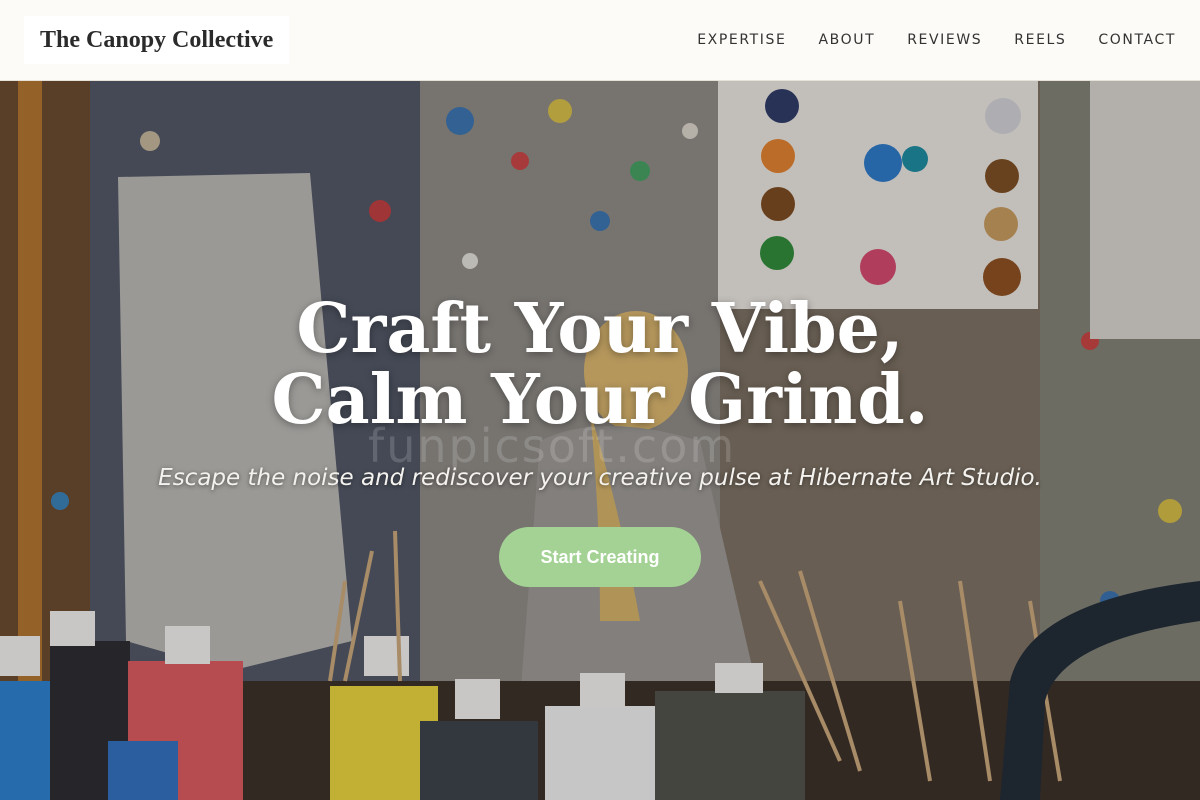 The width and height of the screenshot is (1200, 800). I want to click on hero-headline-line1: Craft Your Vibe,, so click(600, 329).